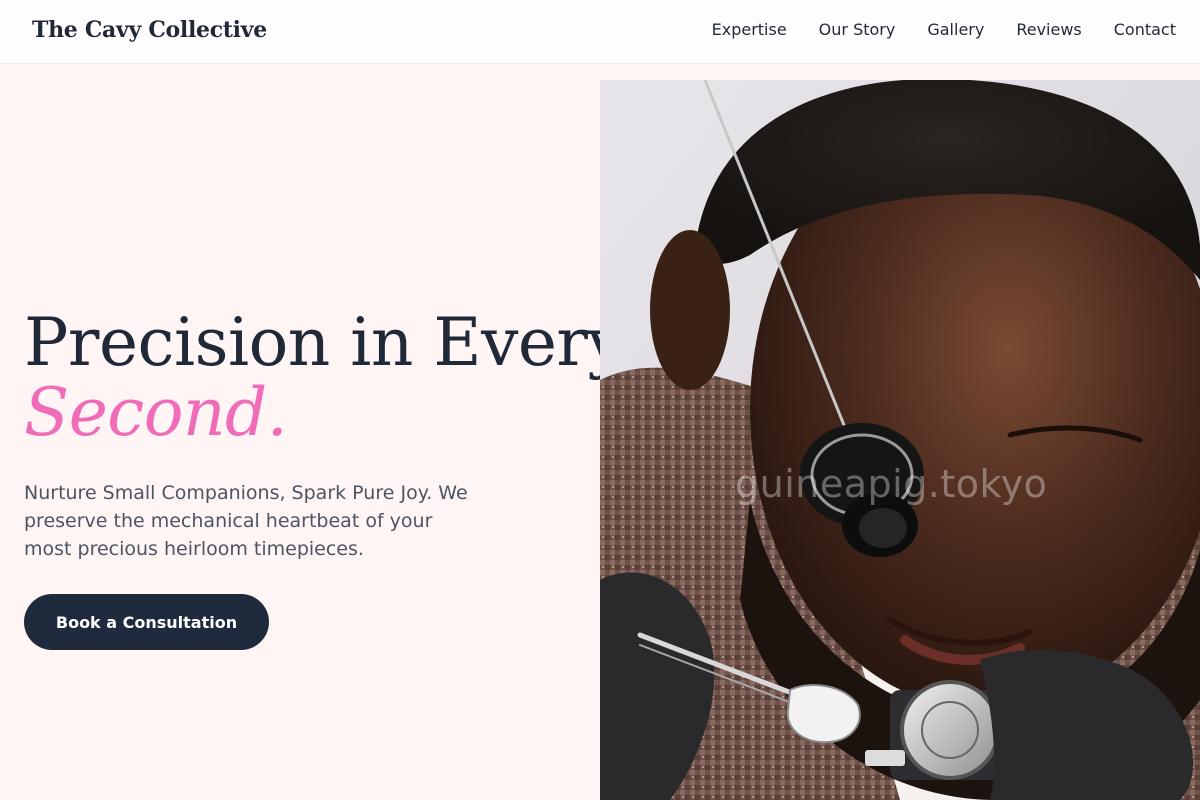 The width and height of the screenshot is (1200, 800). What do you see at coordinates (324, 342) in the screenshot?
I see `hero-headline-line1: Precision in Every` at bounding box center [324, 342].